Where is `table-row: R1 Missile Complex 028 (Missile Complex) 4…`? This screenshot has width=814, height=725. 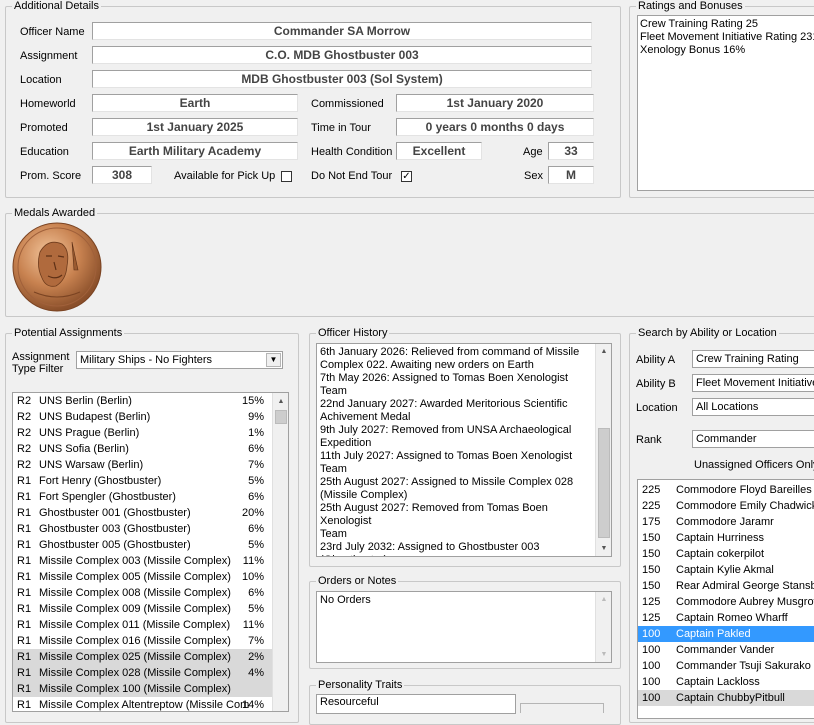 table-row: R1 Missile Complex 028 (Missile Complex) 4… is located at coordinates (142, 673).